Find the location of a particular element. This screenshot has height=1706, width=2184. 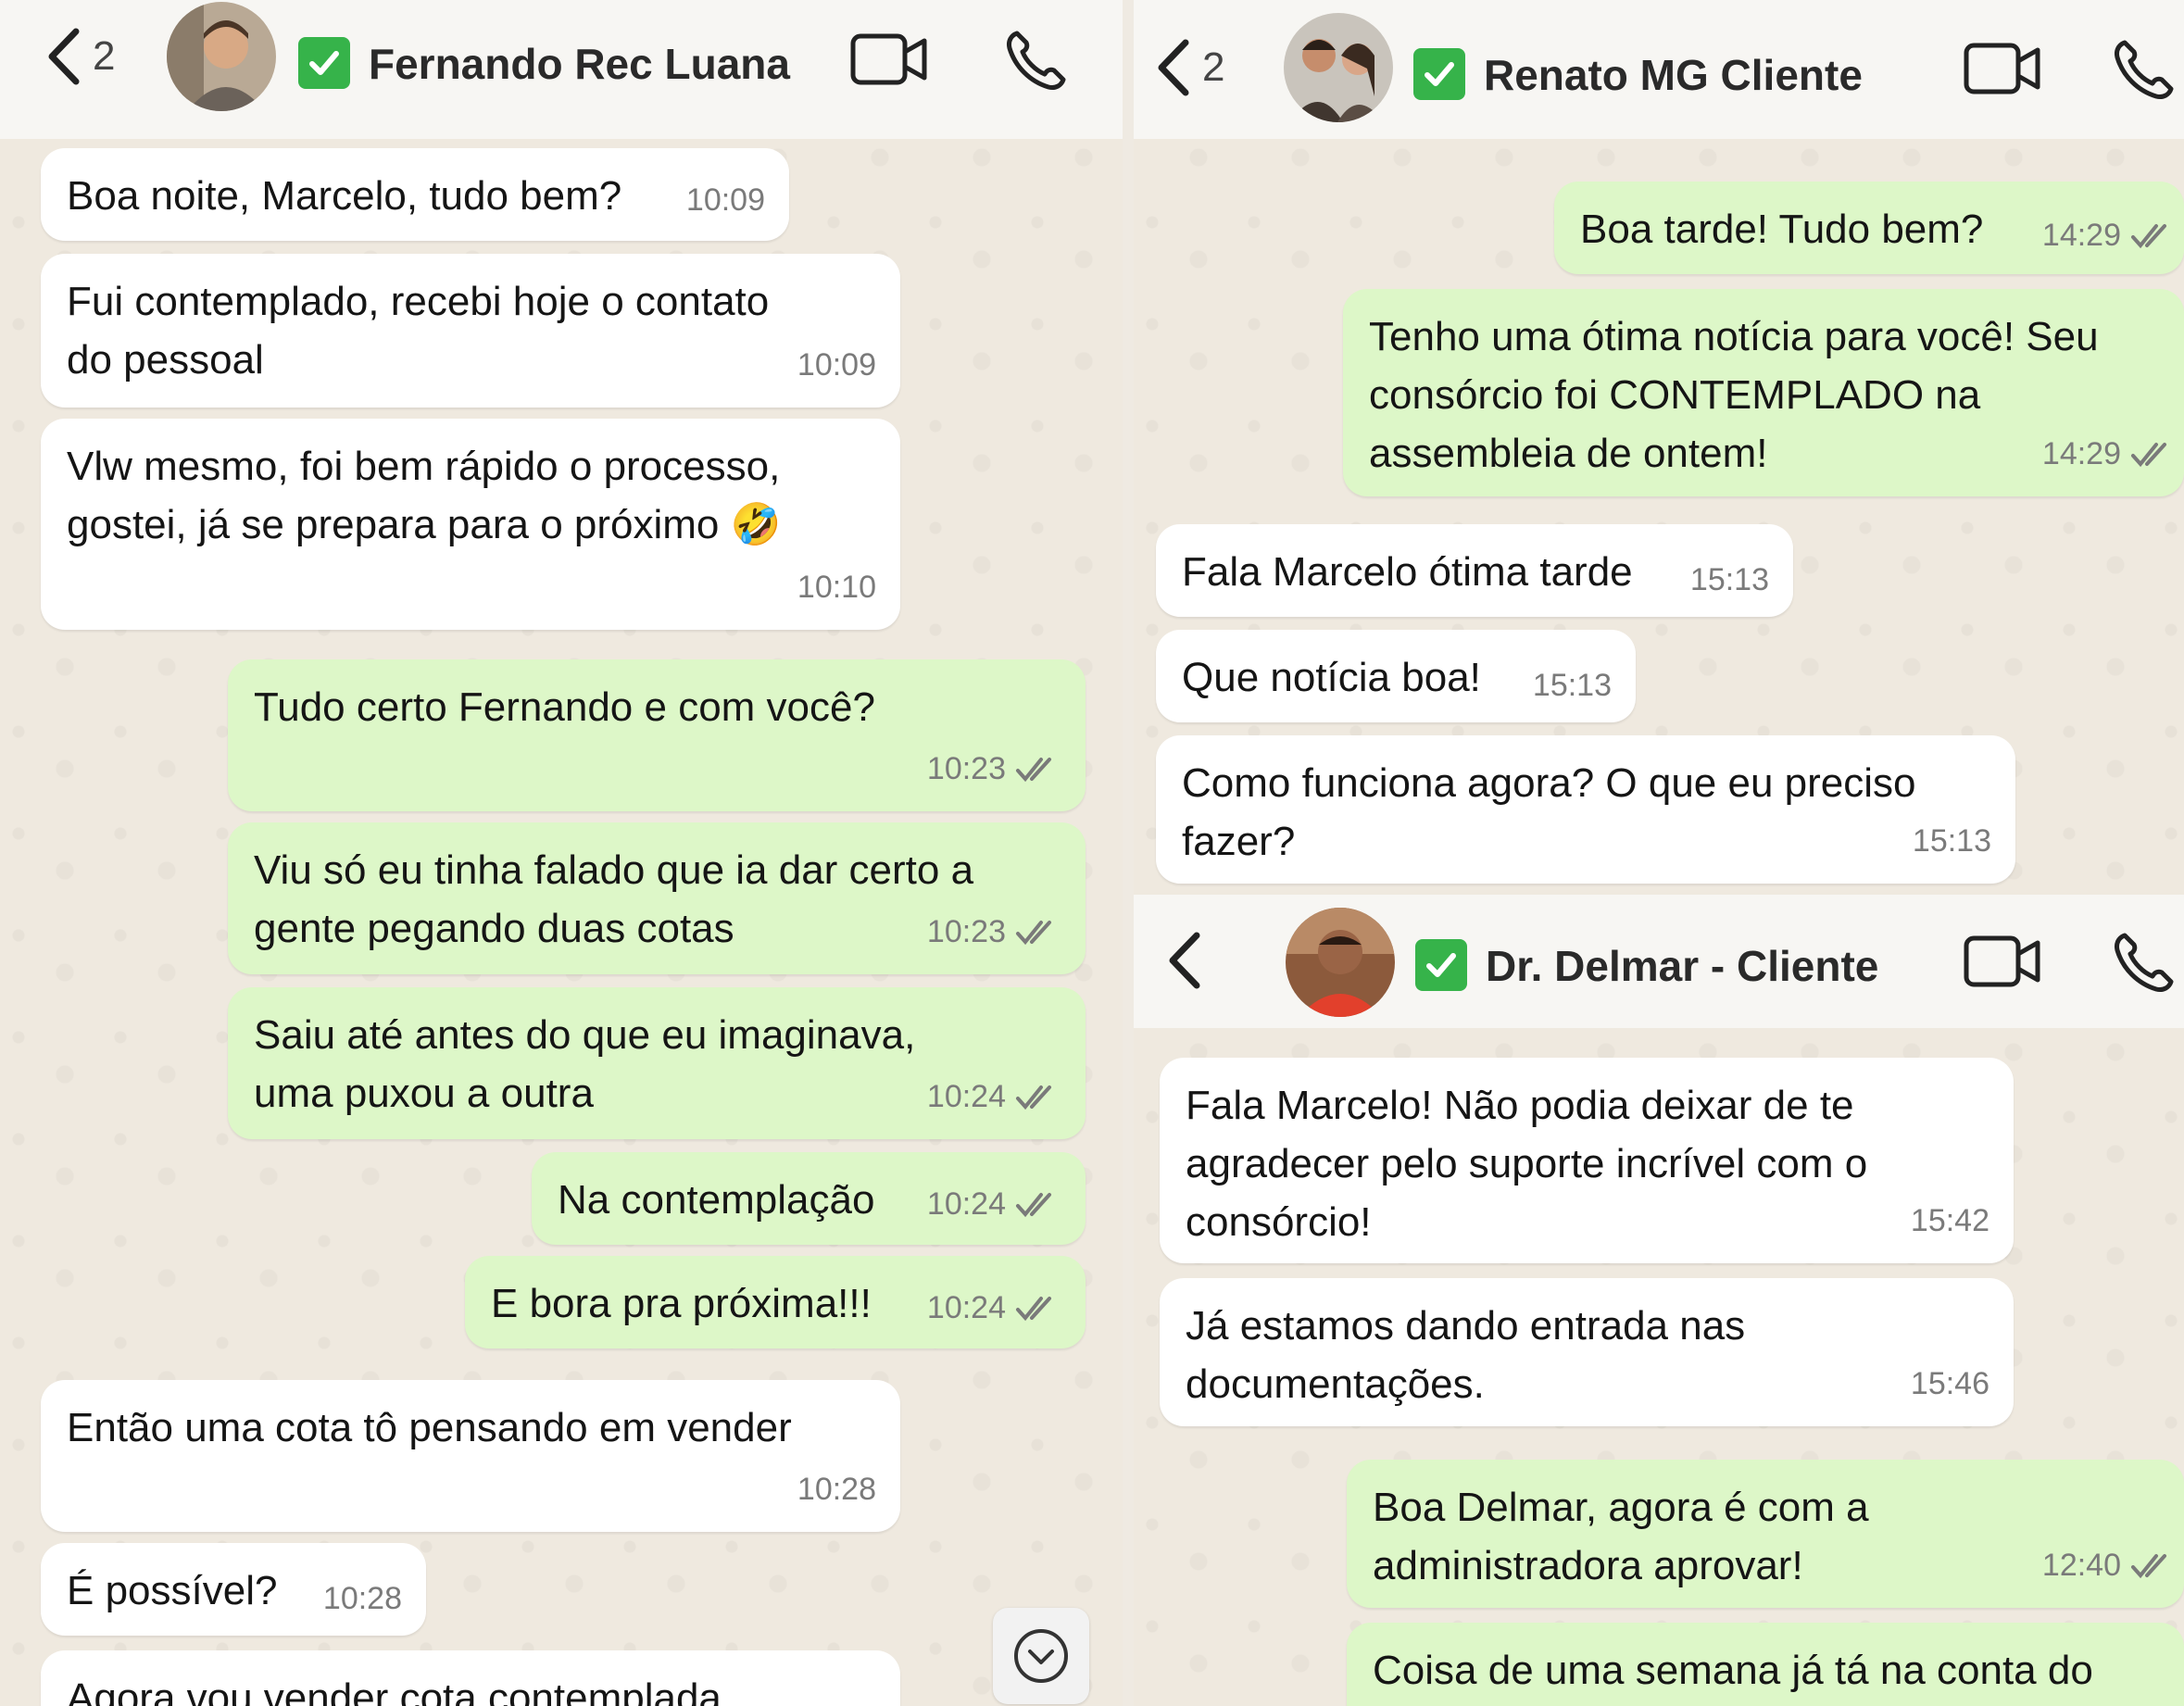

message-outgoing: E bora pra próxima!!! 10:24 is located at coordinates (775, 1302).